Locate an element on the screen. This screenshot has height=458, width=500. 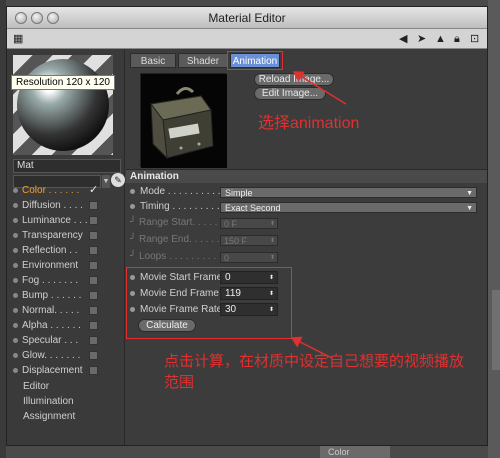
animation-section-header: Animation is located at coordinates (306, 176).